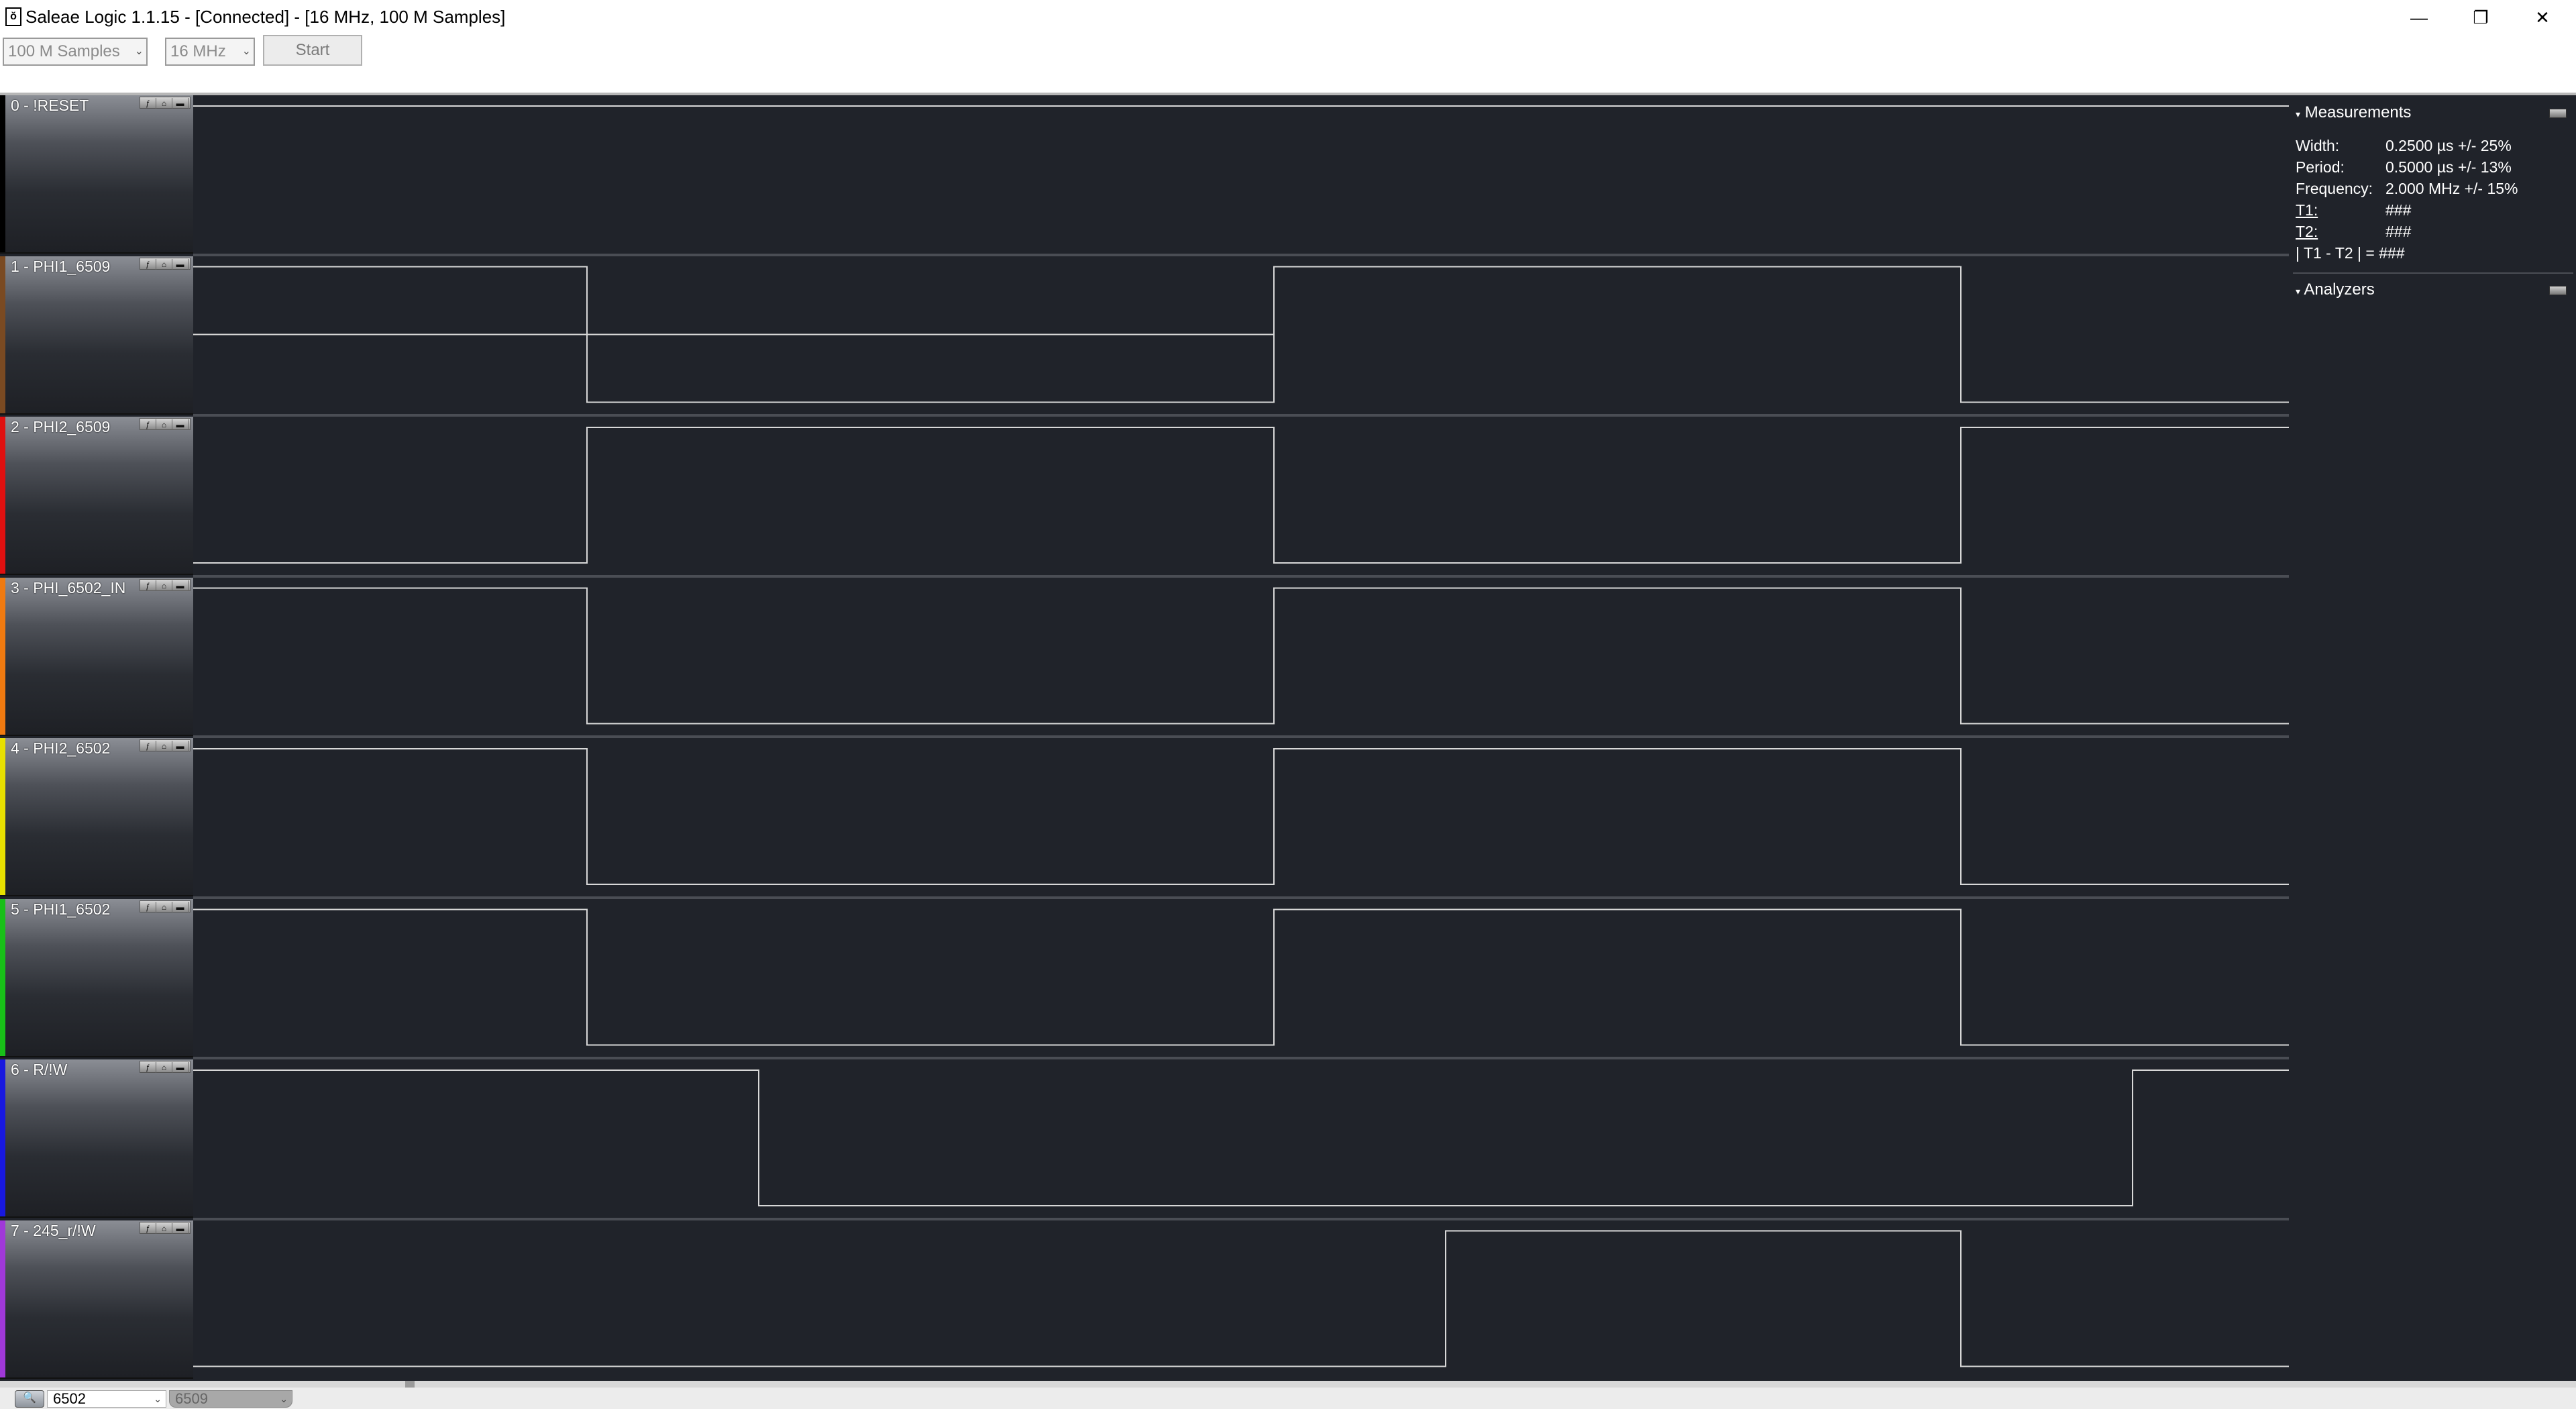 The height and width of the screenshot is (1409, 2576). What do you see at coordinates (50, 105) in the screenshot?
I see `channel-name: 0 - !RESET` at bounding box center [50, 105].